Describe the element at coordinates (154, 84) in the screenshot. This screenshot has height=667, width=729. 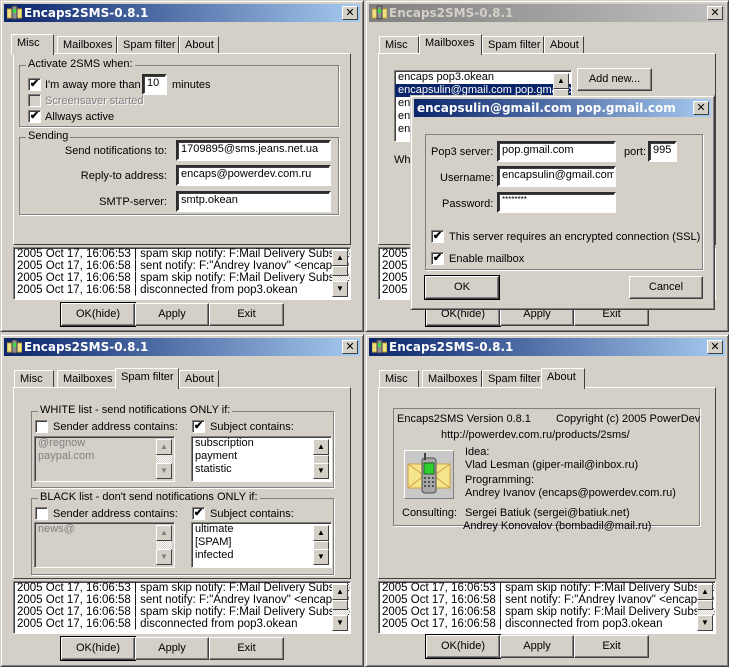
I see `away-minutes-input: 10` at that location.